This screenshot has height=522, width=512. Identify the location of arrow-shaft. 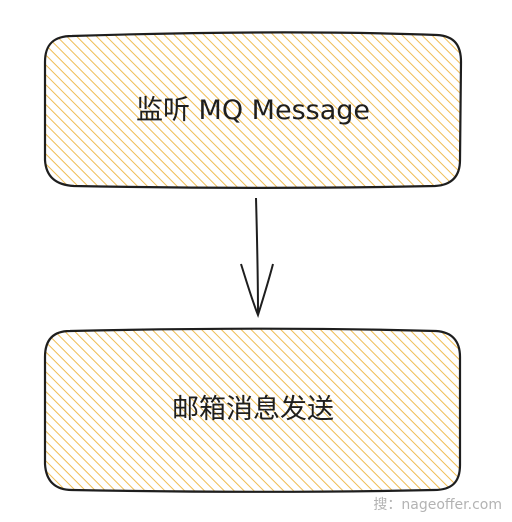
(257, 256).